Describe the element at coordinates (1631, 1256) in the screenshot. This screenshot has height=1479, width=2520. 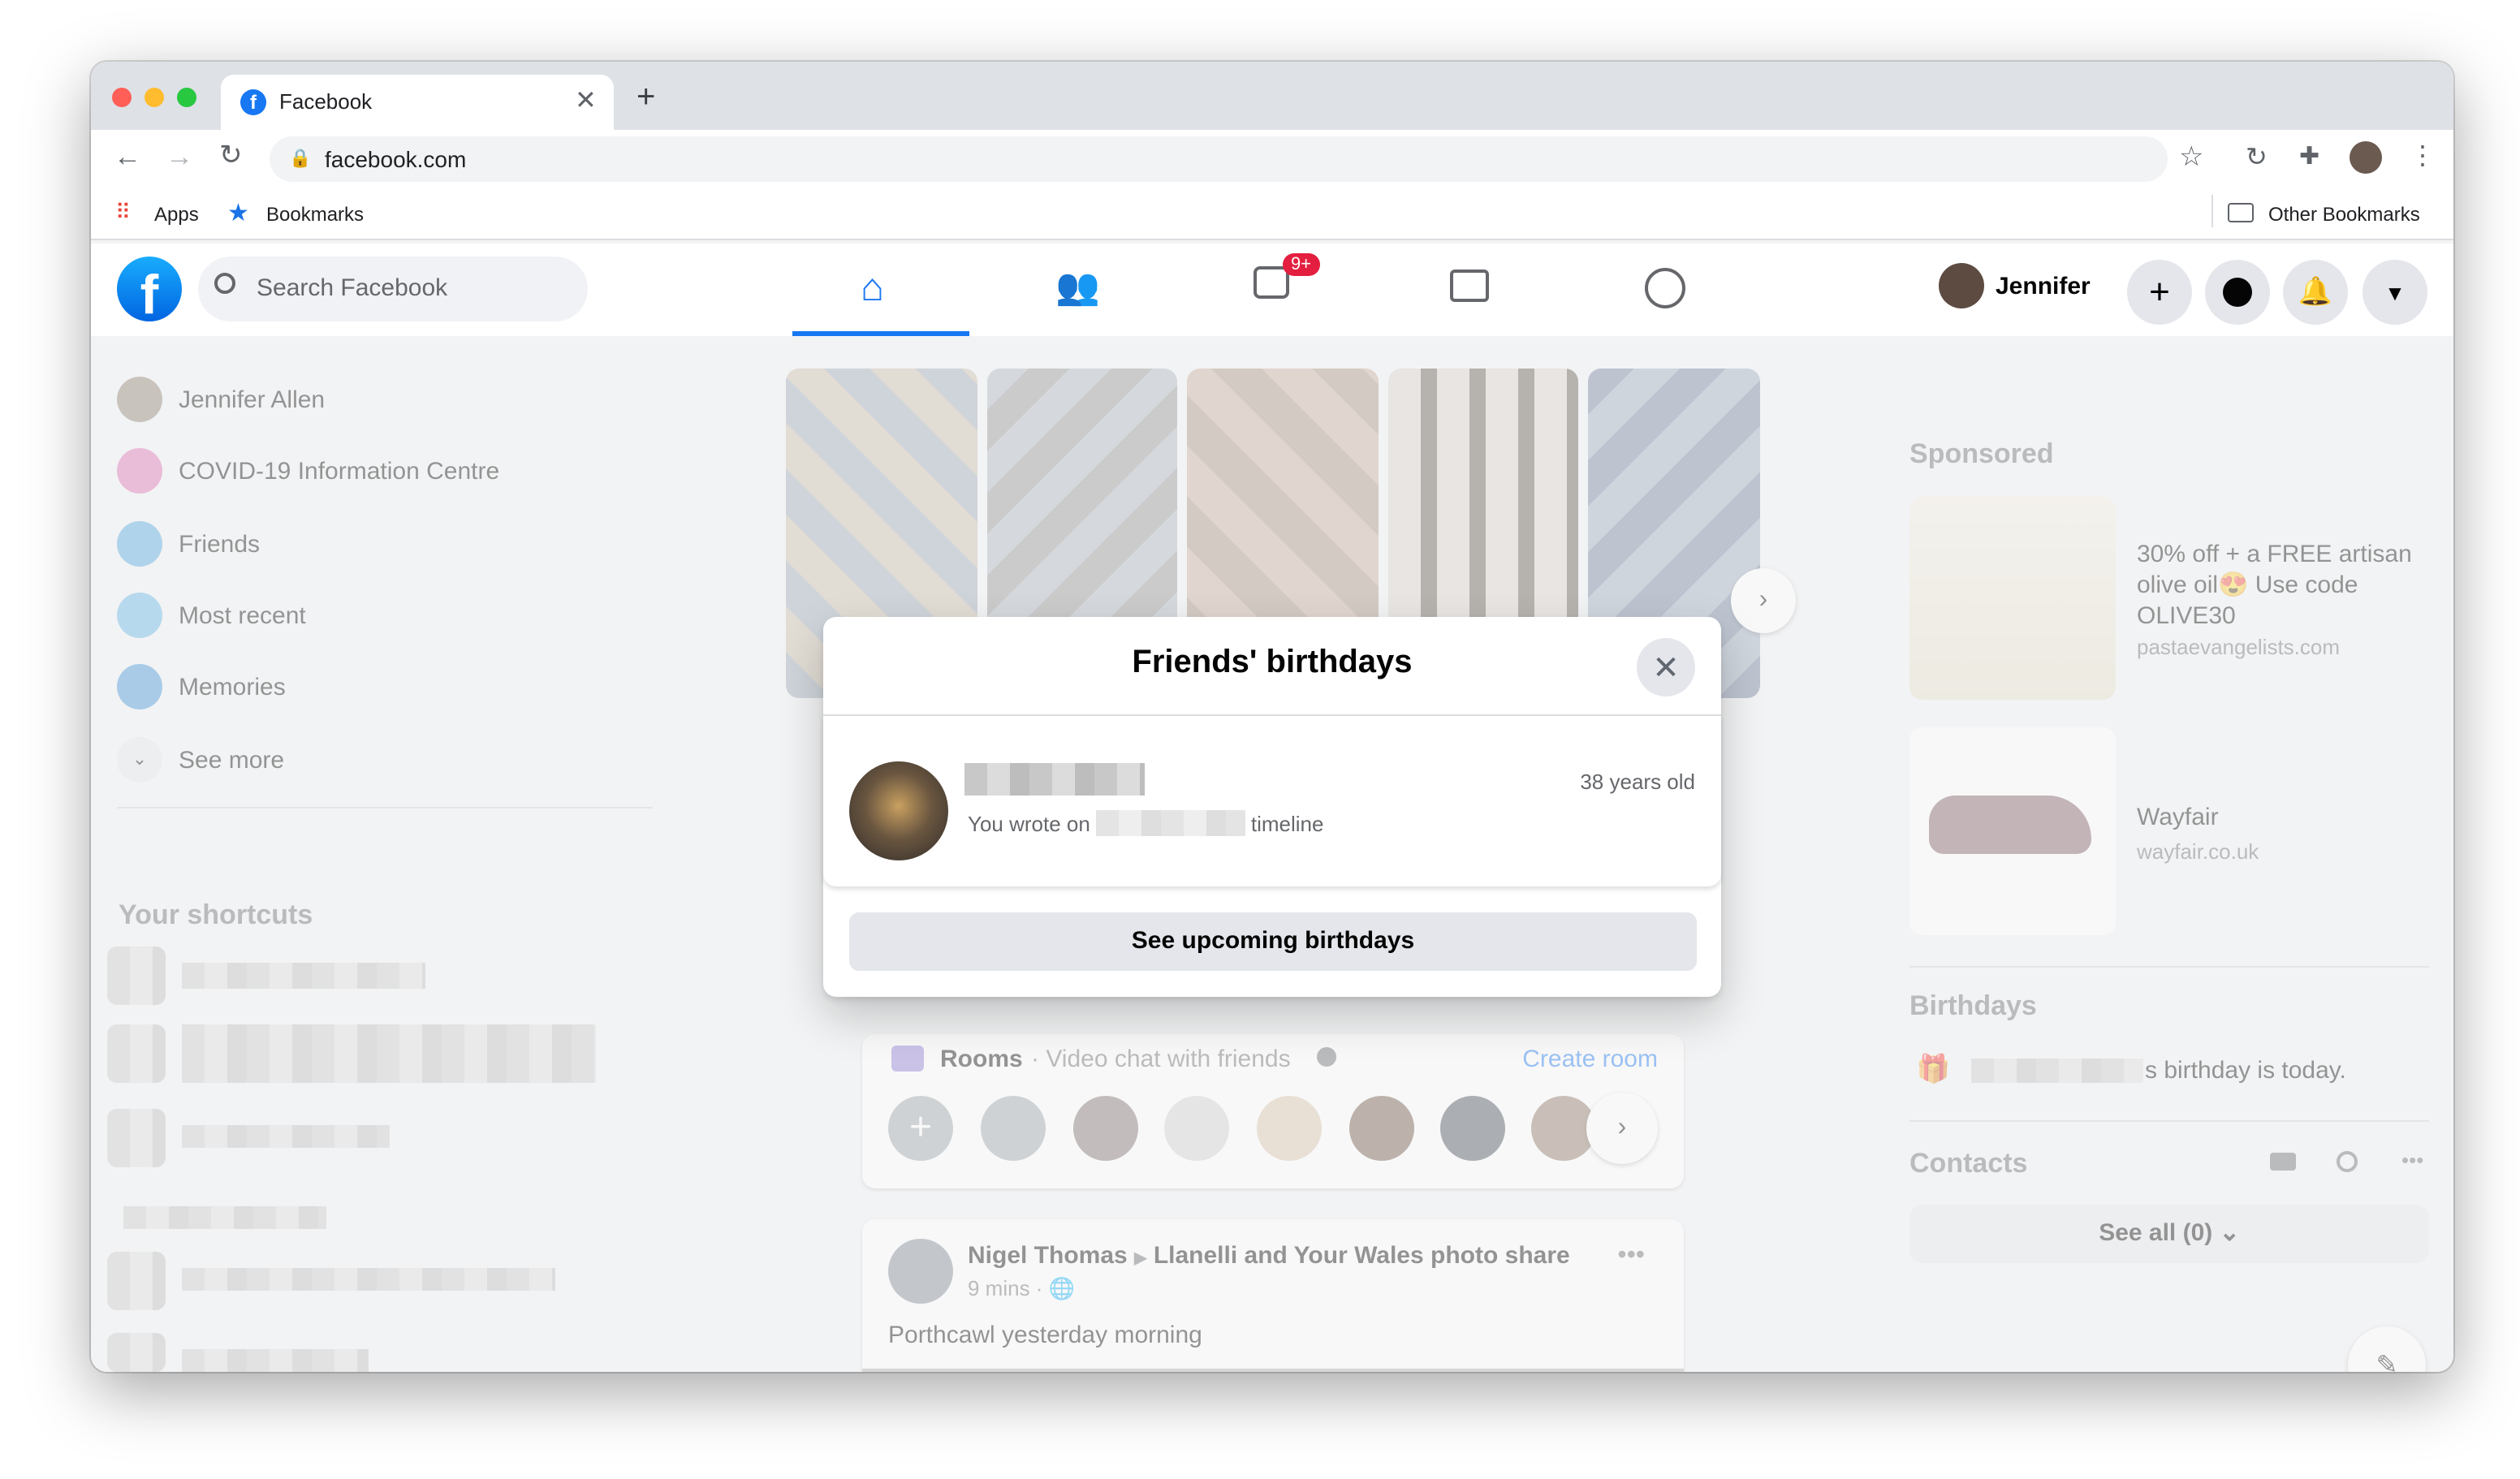
I see `more-options-icon: •••` at that location.